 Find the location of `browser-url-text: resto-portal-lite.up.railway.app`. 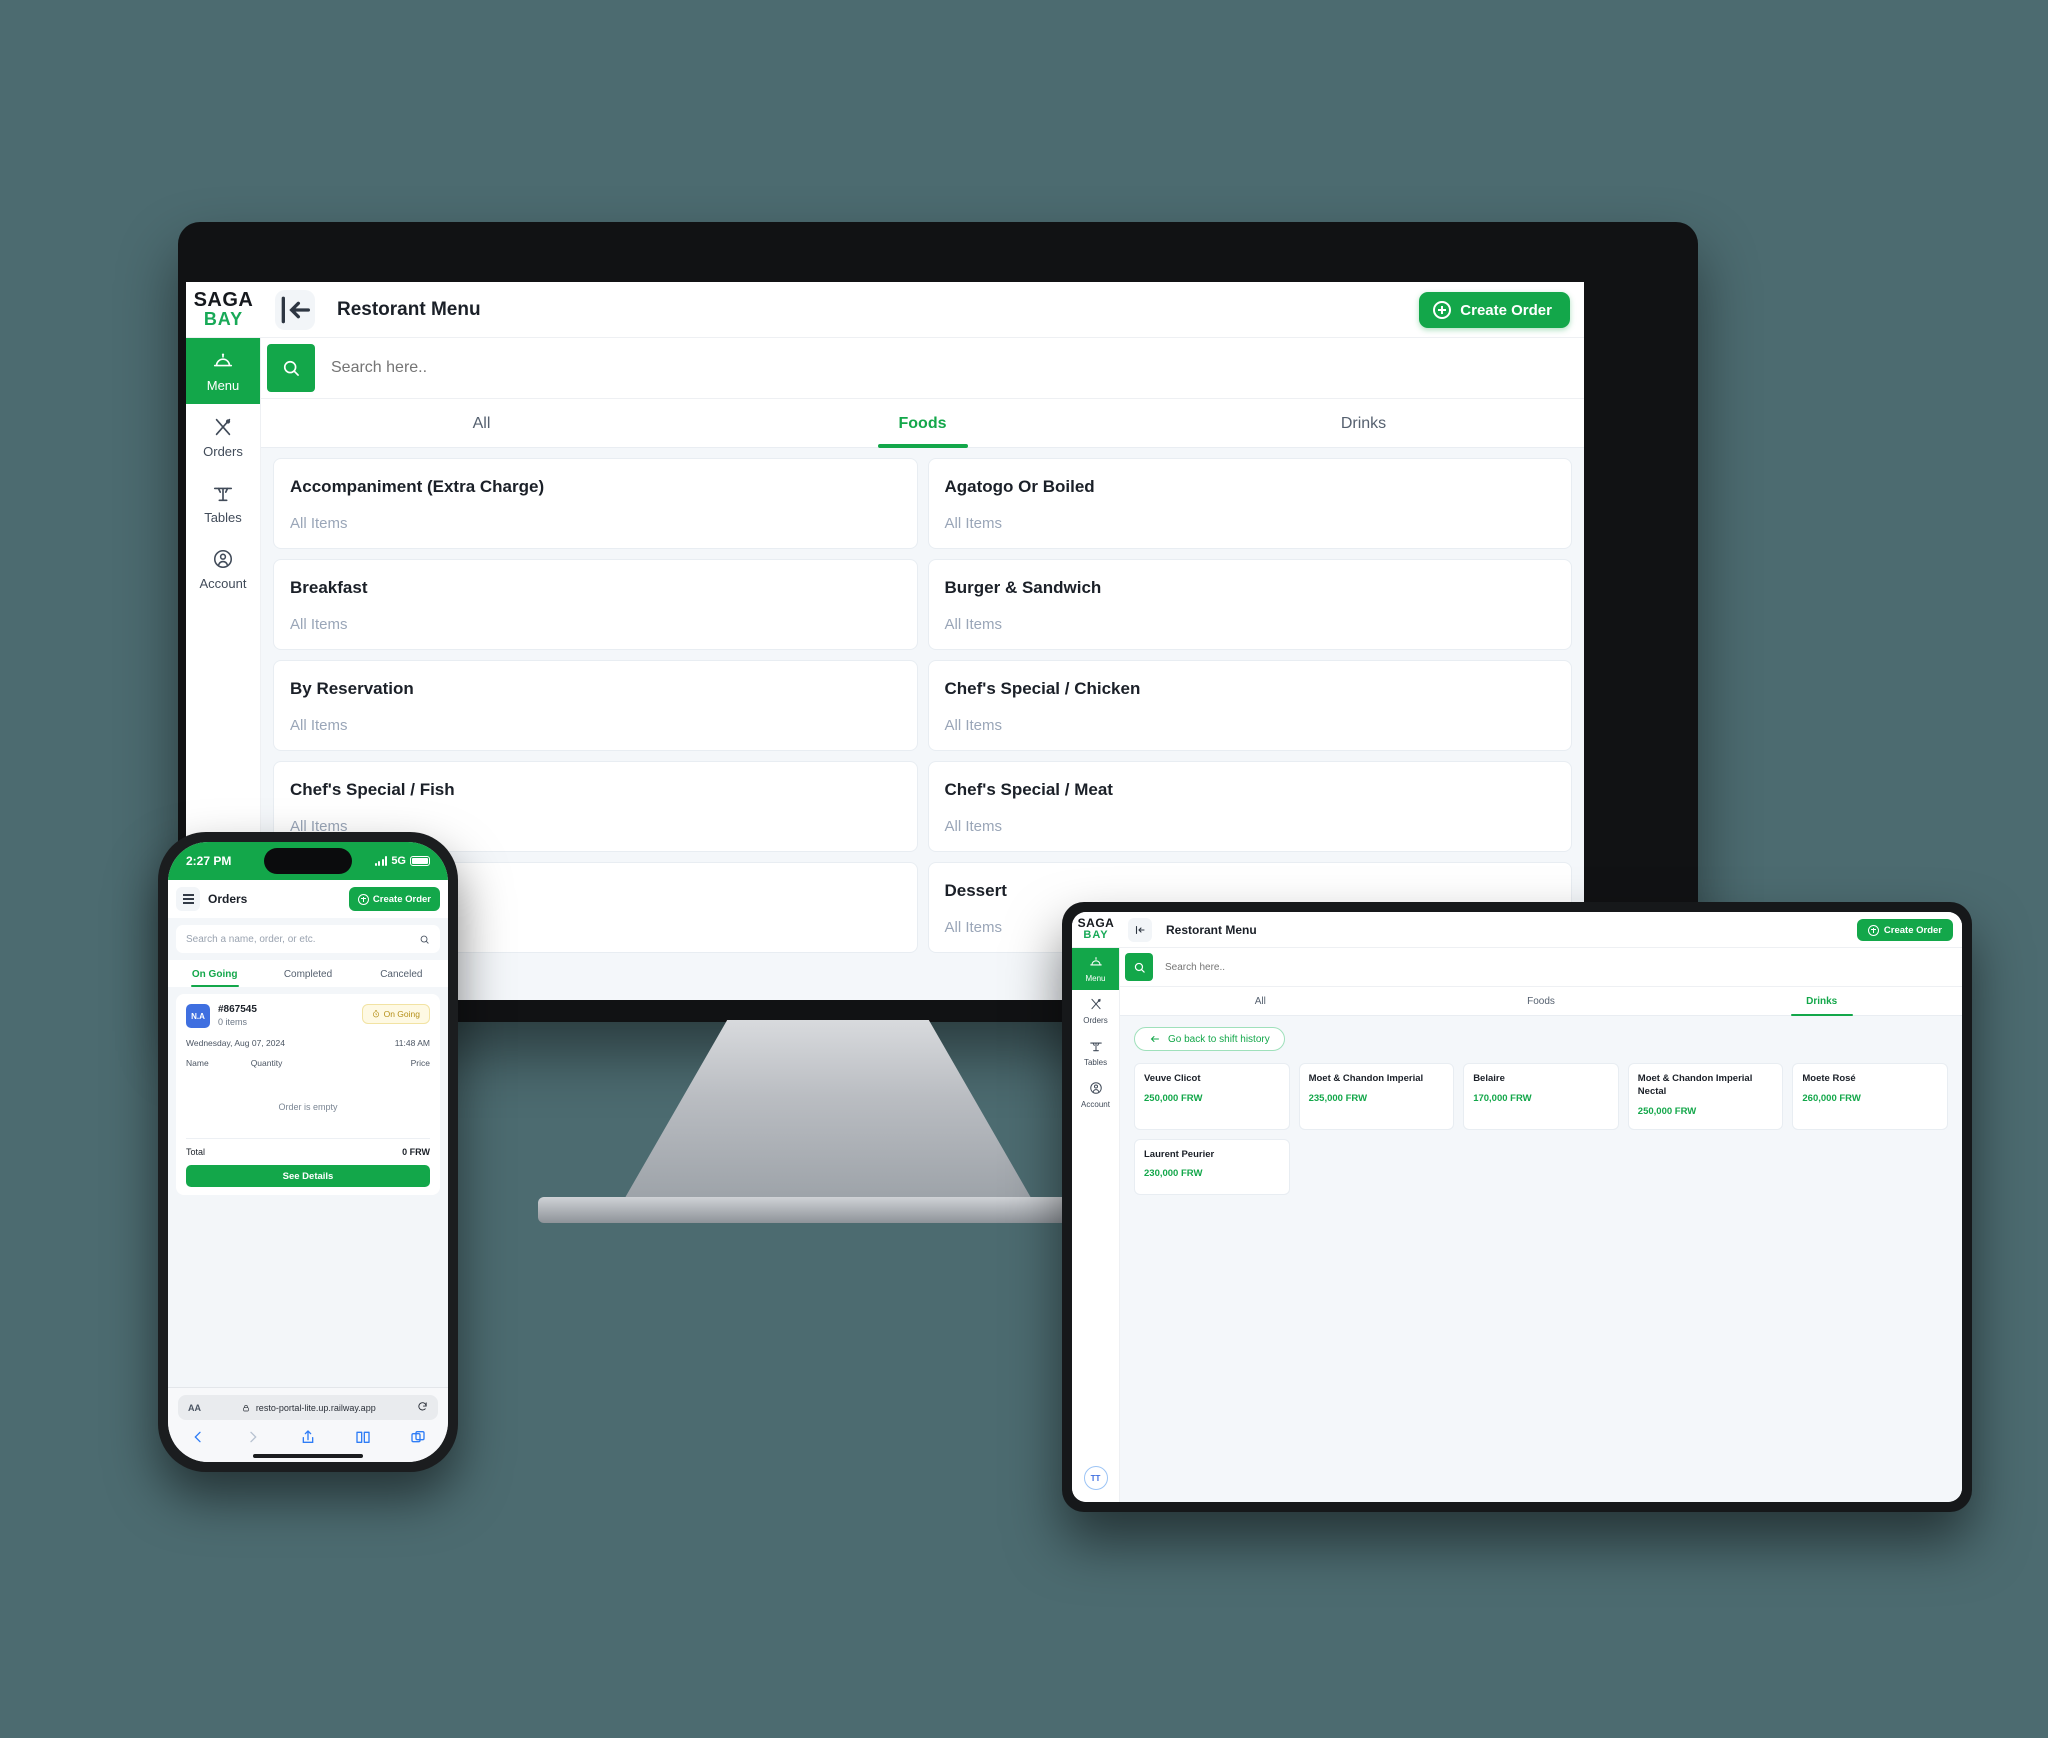

browser-url-text: resto-portal-lite.up.railway.app is located at coordinates (309, 1408).